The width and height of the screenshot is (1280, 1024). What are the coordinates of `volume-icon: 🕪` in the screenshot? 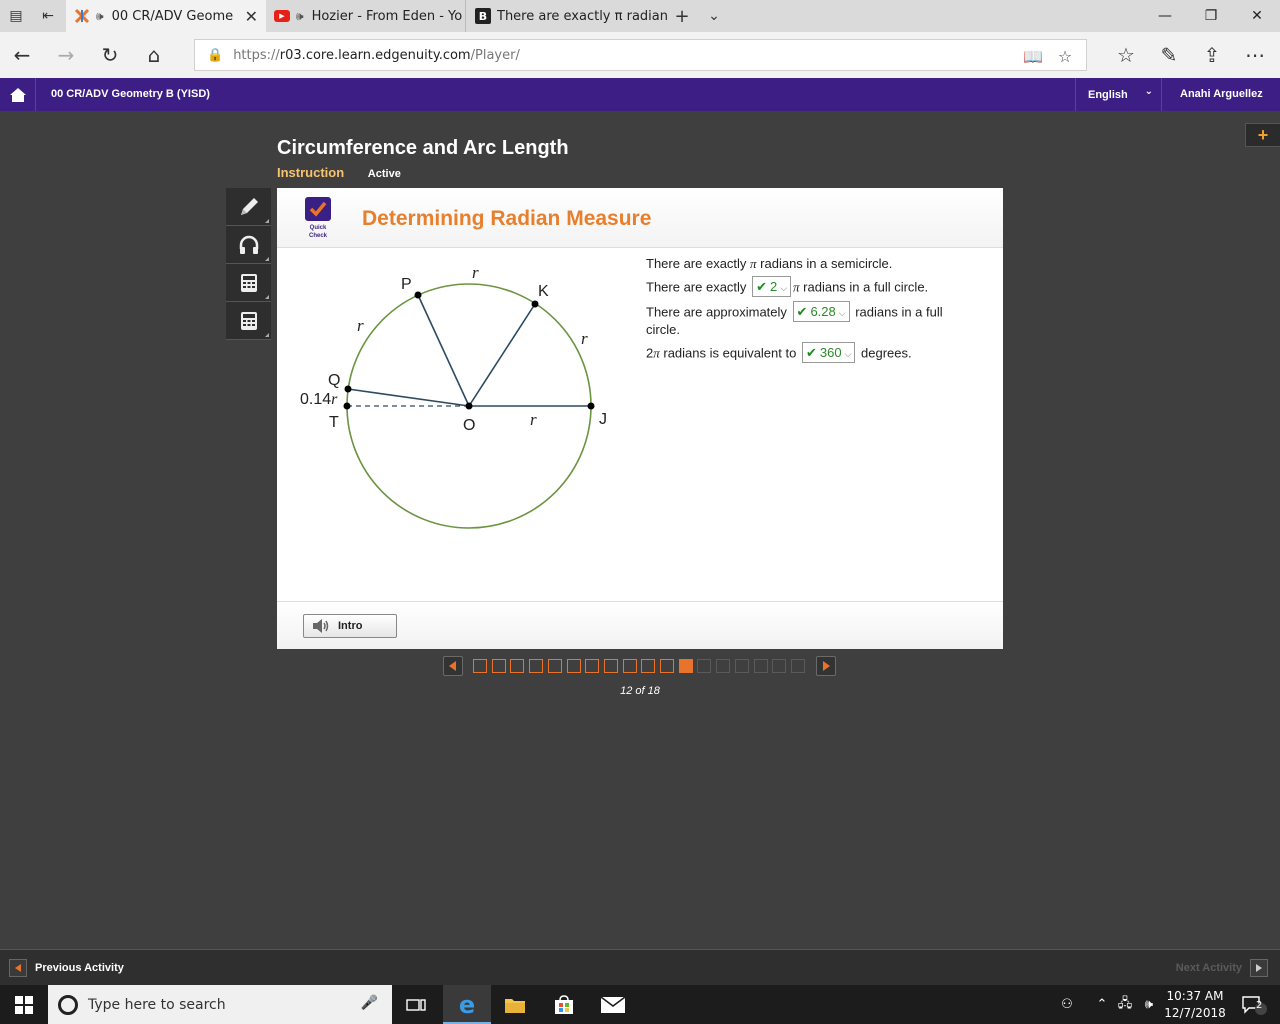 It's located at (1149, 1004).